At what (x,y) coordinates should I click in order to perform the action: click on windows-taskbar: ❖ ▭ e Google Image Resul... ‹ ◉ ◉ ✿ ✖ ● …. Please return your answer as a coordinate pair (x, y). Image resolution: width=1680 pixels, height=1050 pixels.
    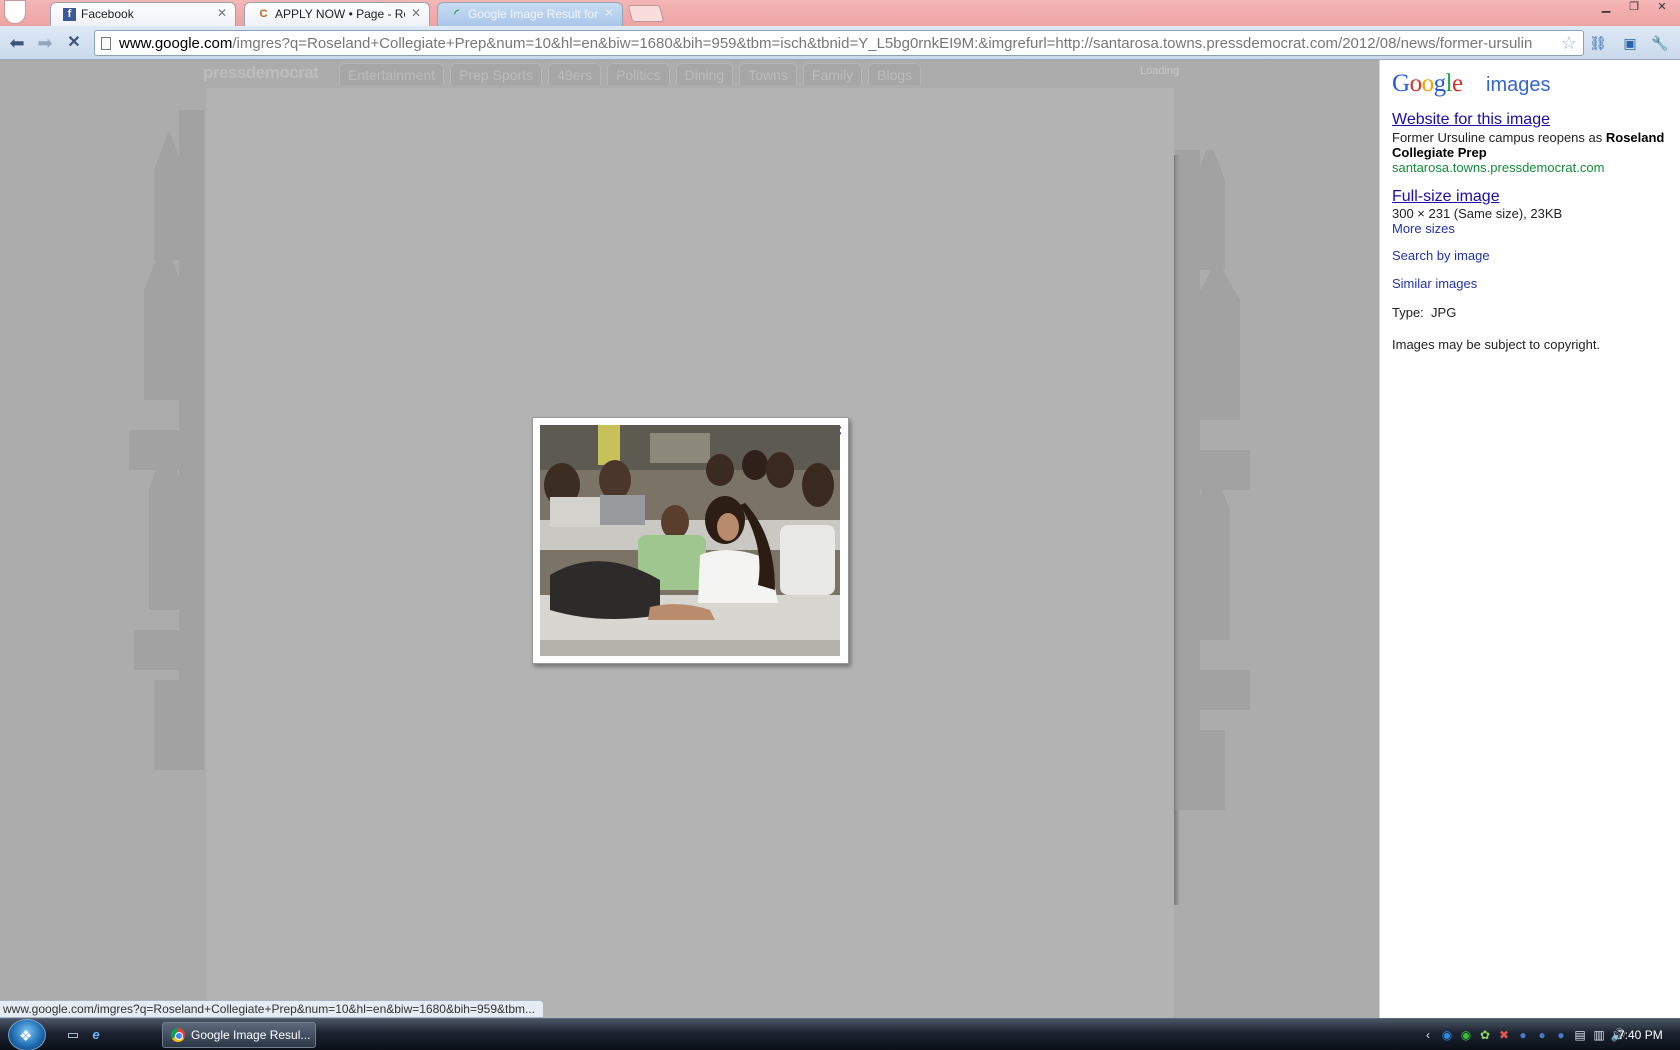
    Looking at the image, I should click on (840, 1034).